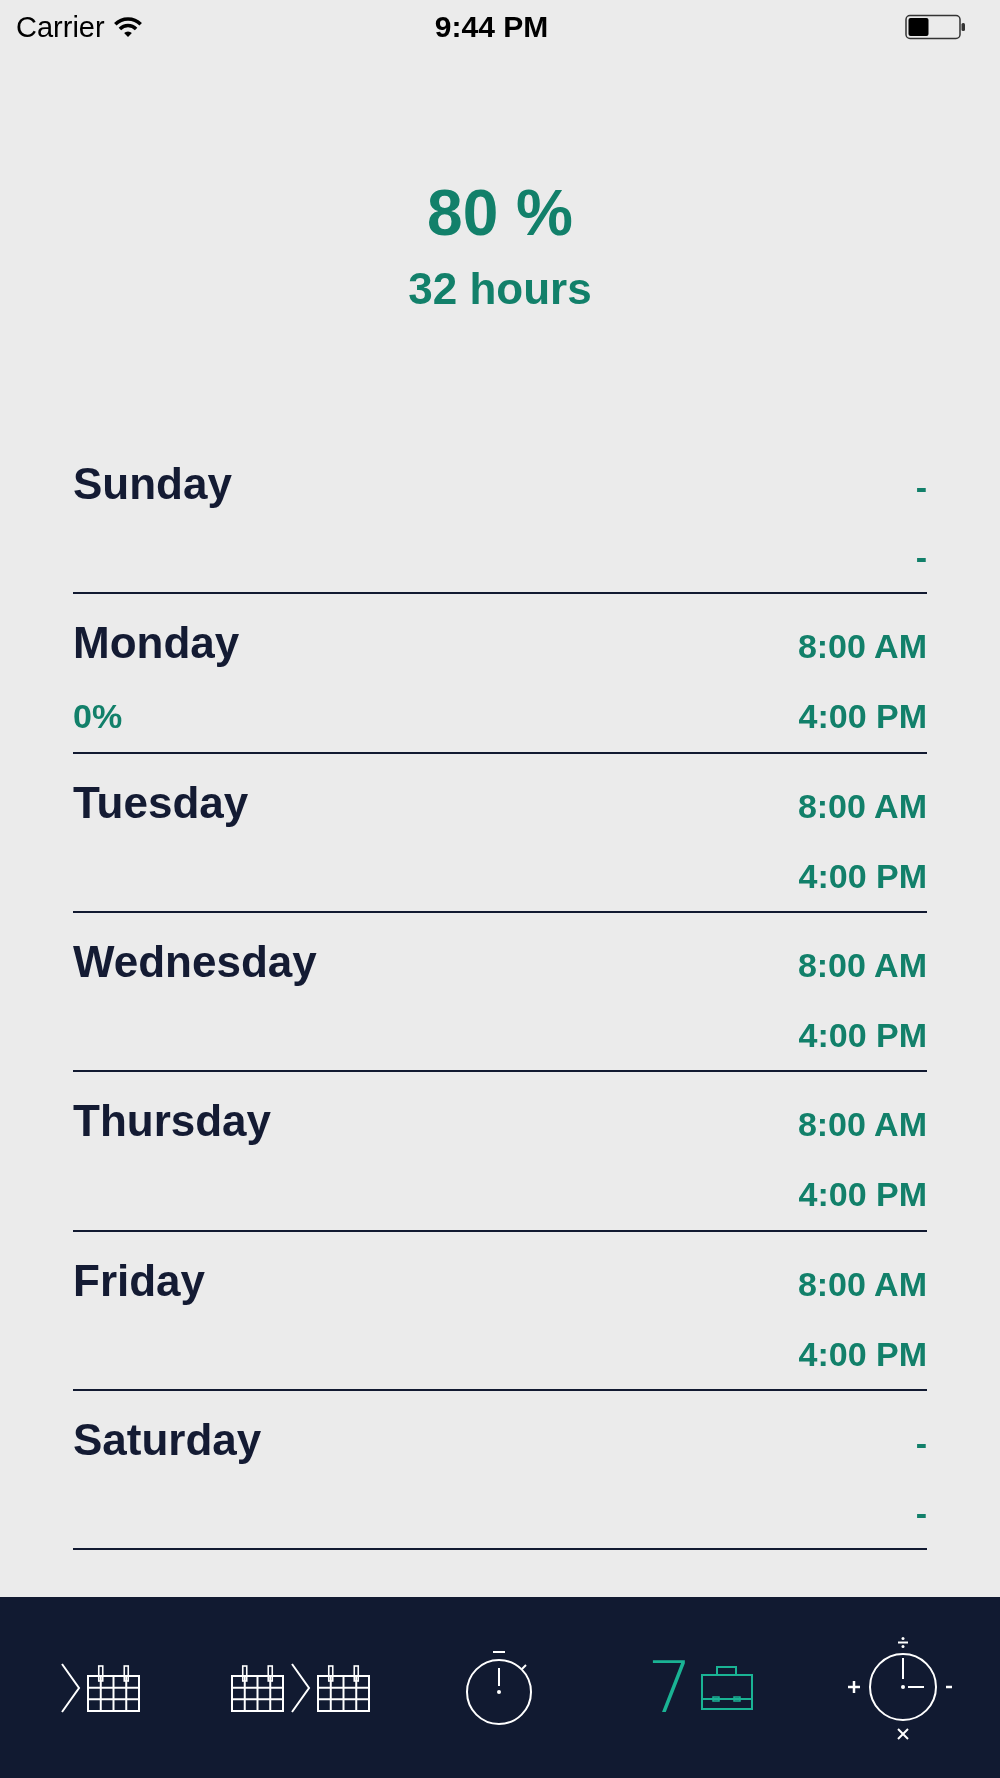 Image resolution: width=1000 pixels, height=1778 pixels. What do you see at coordinates (156, 643) in the screenshot?
I see `day-name: Monday` at bounding box center [156, 643].